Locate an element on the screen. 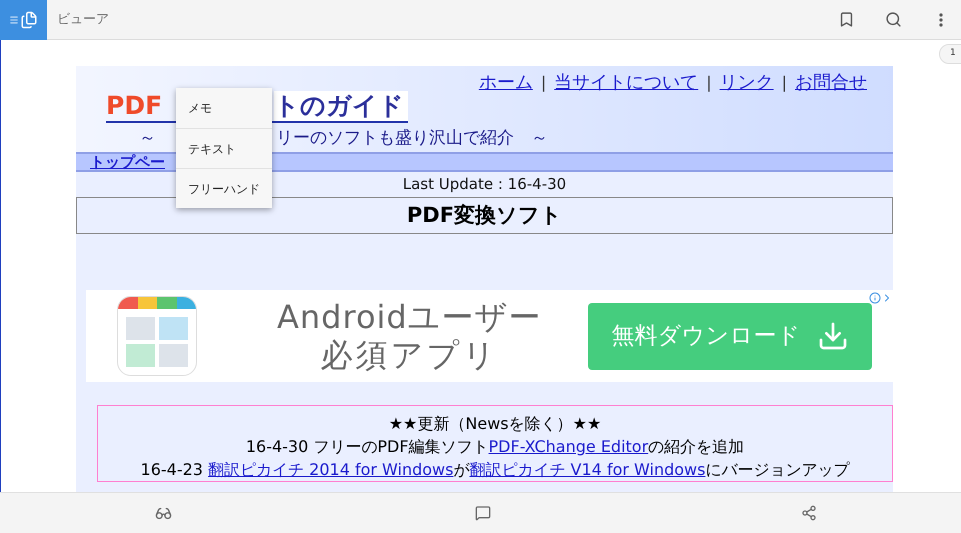  search-icon is located at coordinates (893, 19).